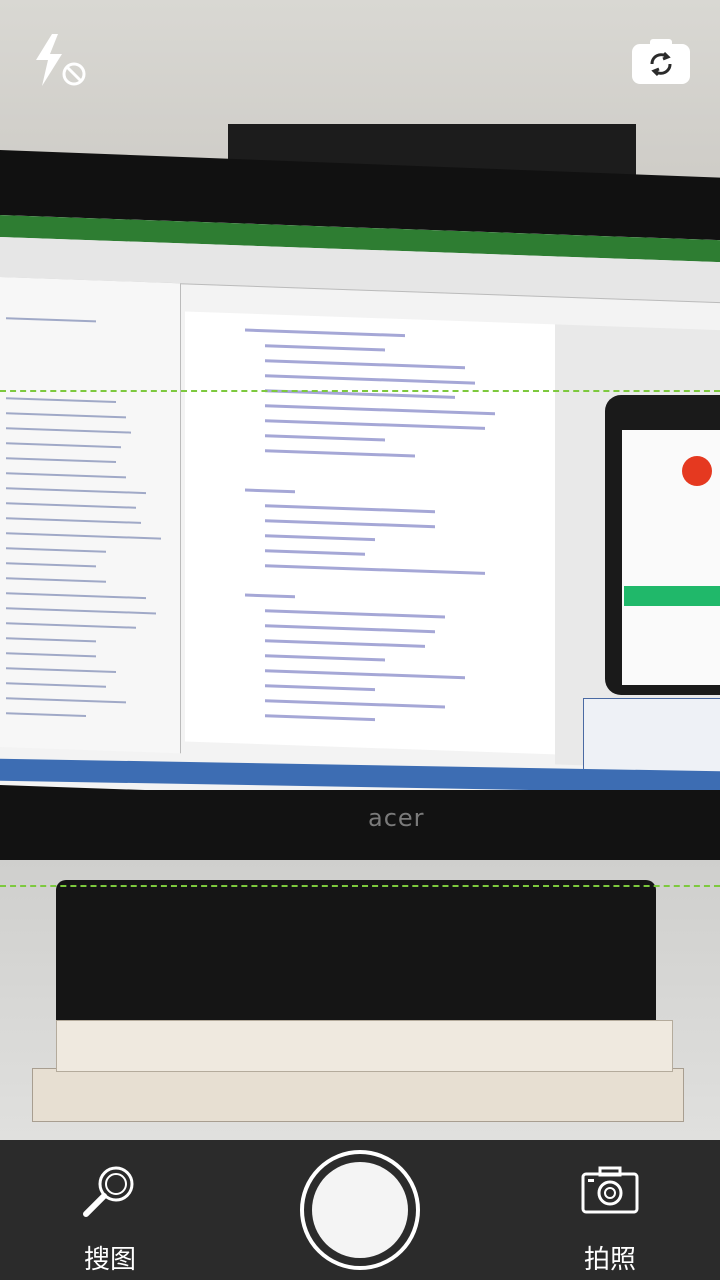 The image size is (720, 1280). I want to click on search-image-button: 搜图, so click(110, 1215).